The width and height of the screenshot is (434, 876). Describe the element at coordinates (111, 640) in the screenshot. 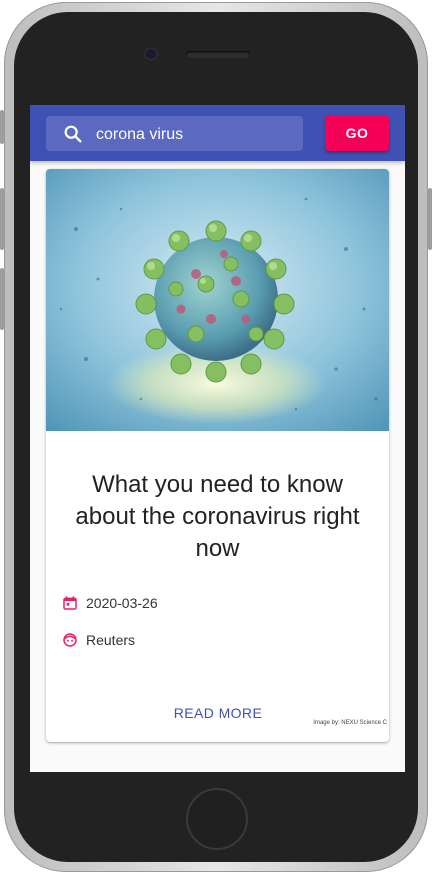

I see `article-source: Reuters` at that location.